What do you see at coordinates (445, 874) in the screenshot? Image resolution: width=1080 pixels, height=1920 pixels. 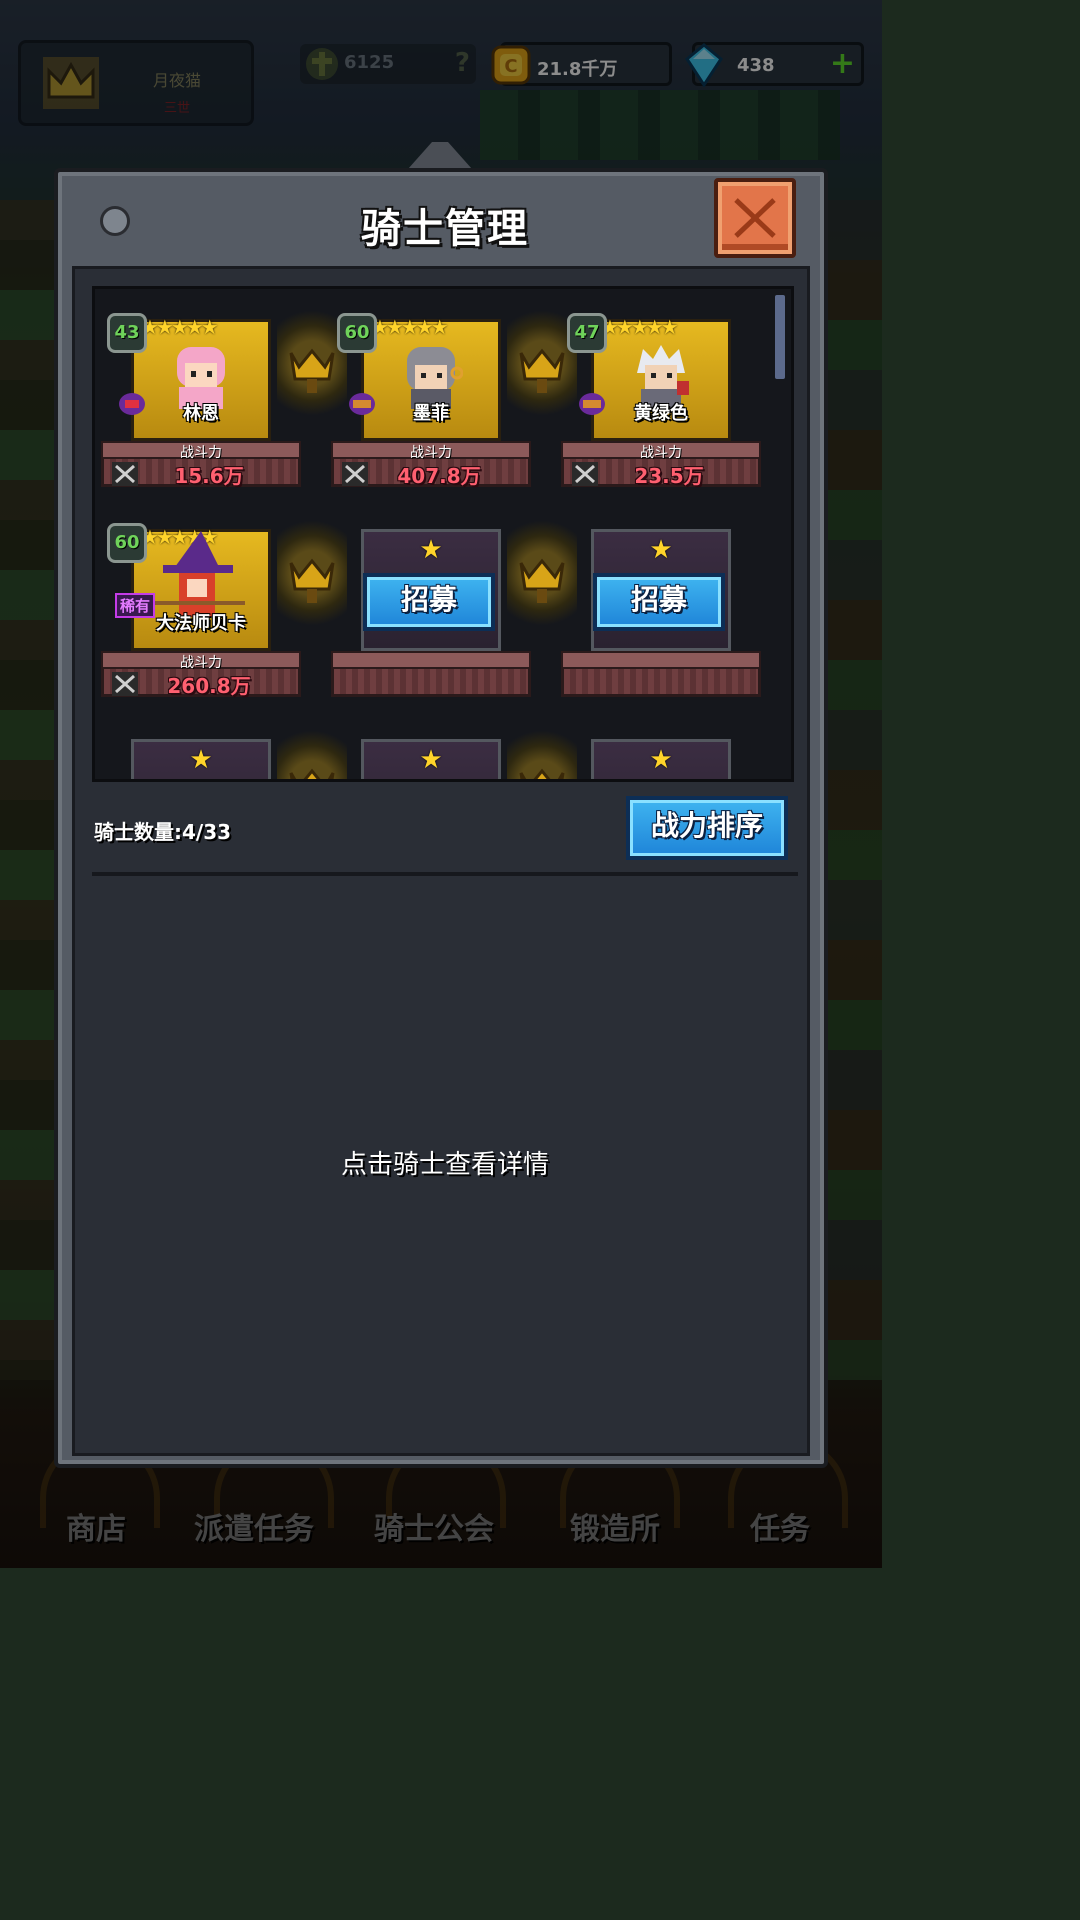 I see `divider` at bounding box center [445, 874].